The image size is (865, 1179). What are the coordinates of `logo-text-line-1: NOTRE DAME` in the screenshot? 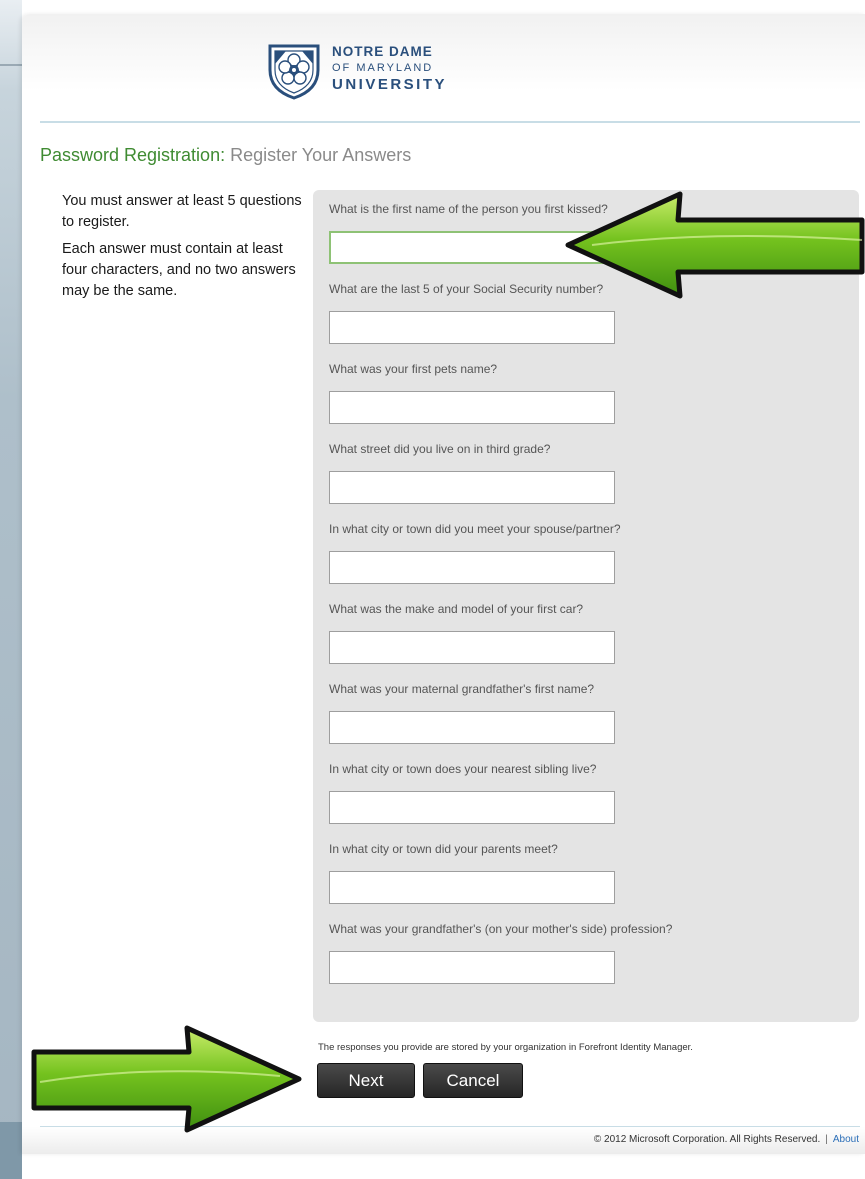 It's located at (382, 51).